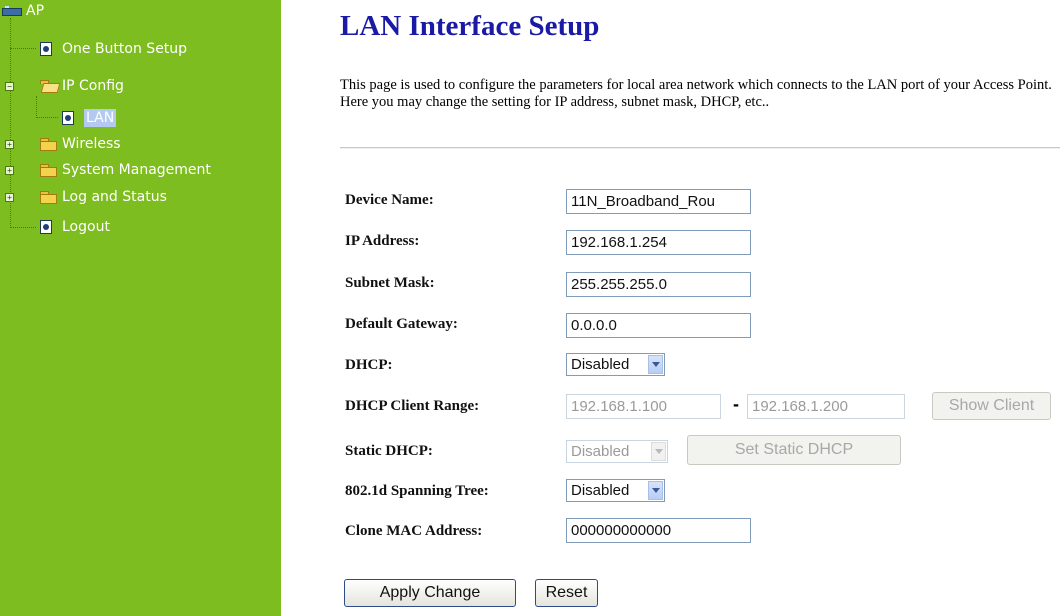  What do you see at coordinates (470, 26) in the screenshot?
I see `page-title: LAN Interface Setup` at bounding box center [470, 26].